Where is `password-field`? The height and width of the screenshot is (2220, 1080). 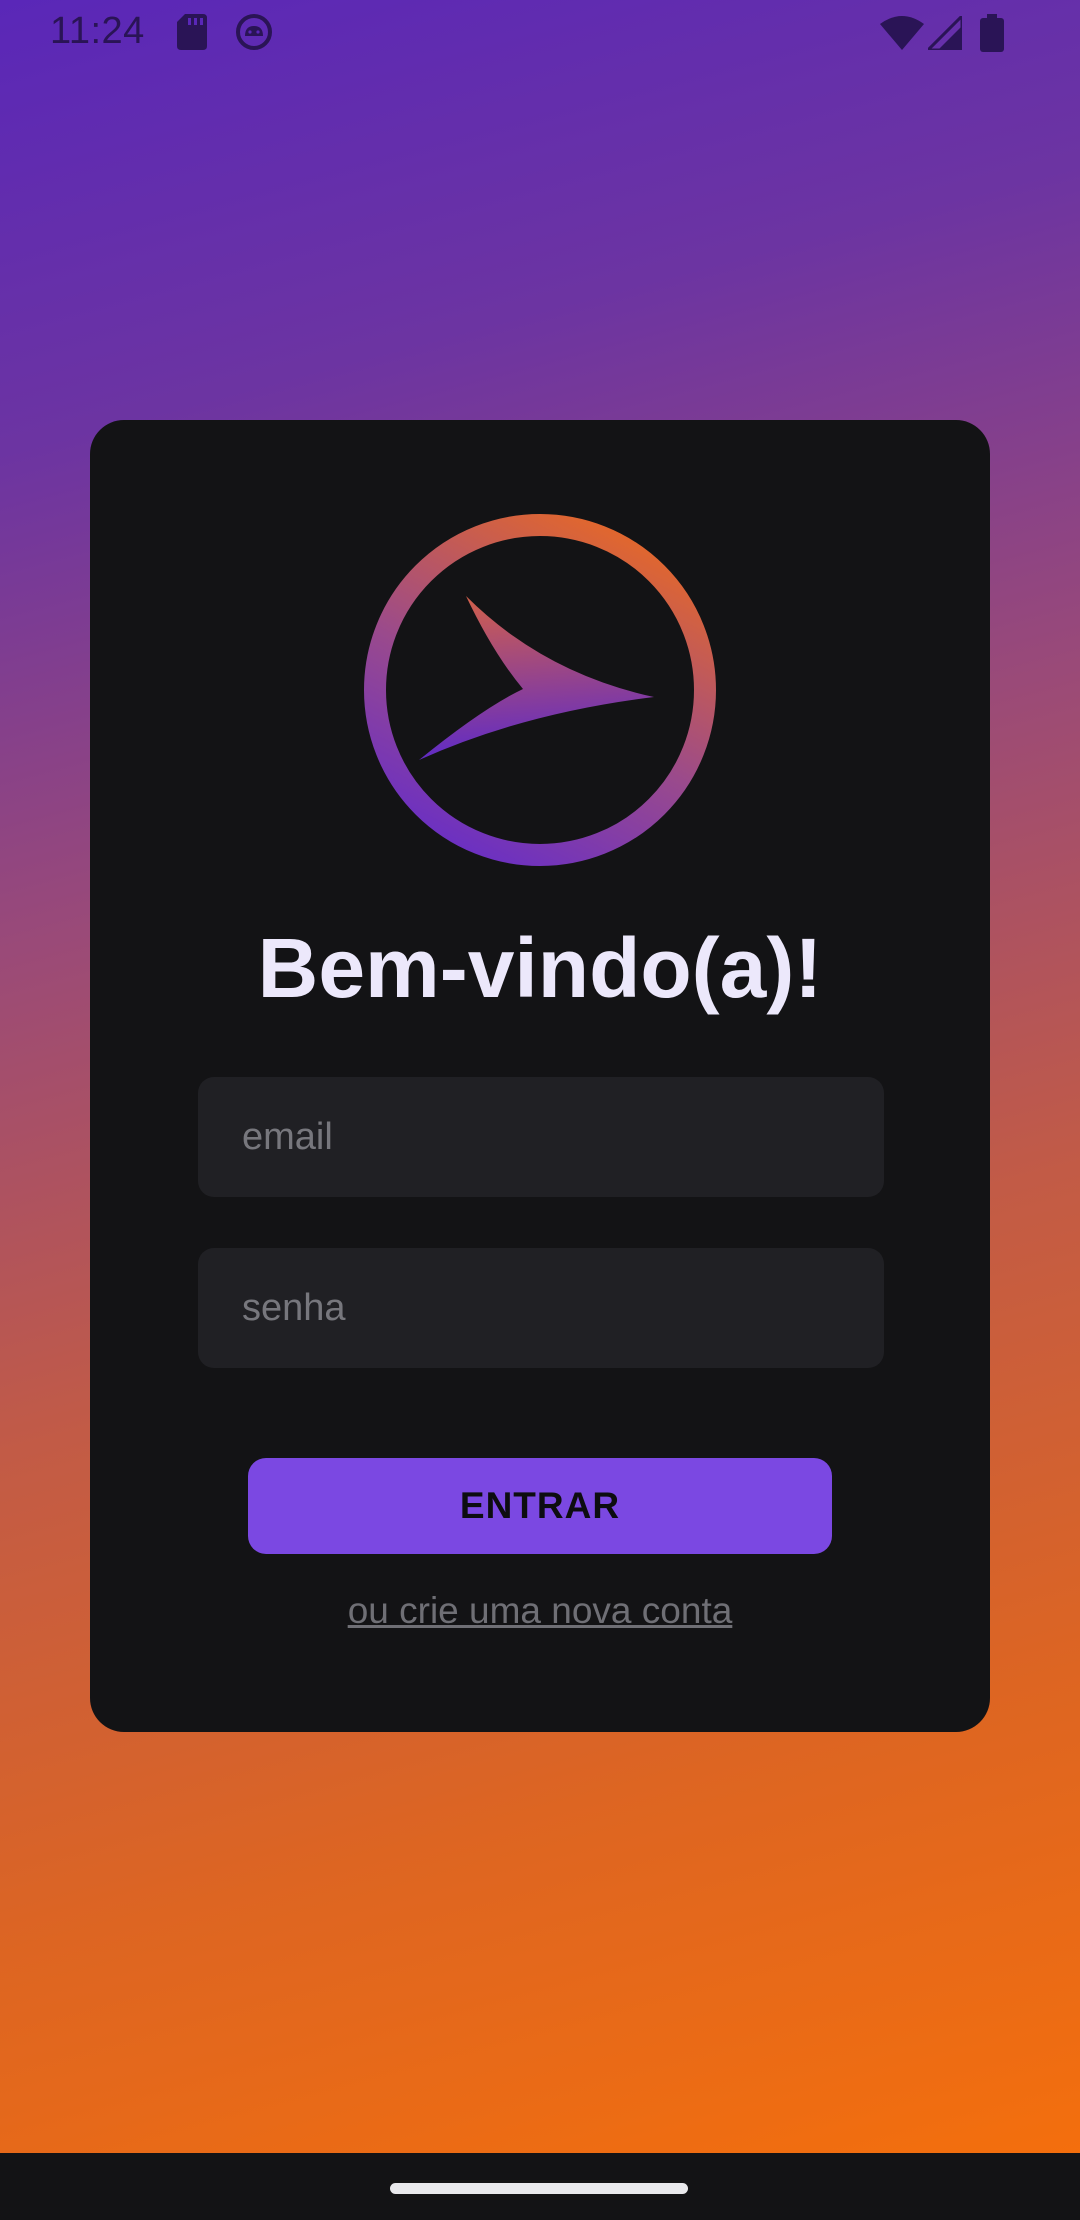 password-field is located at coordinates (541, 1308).